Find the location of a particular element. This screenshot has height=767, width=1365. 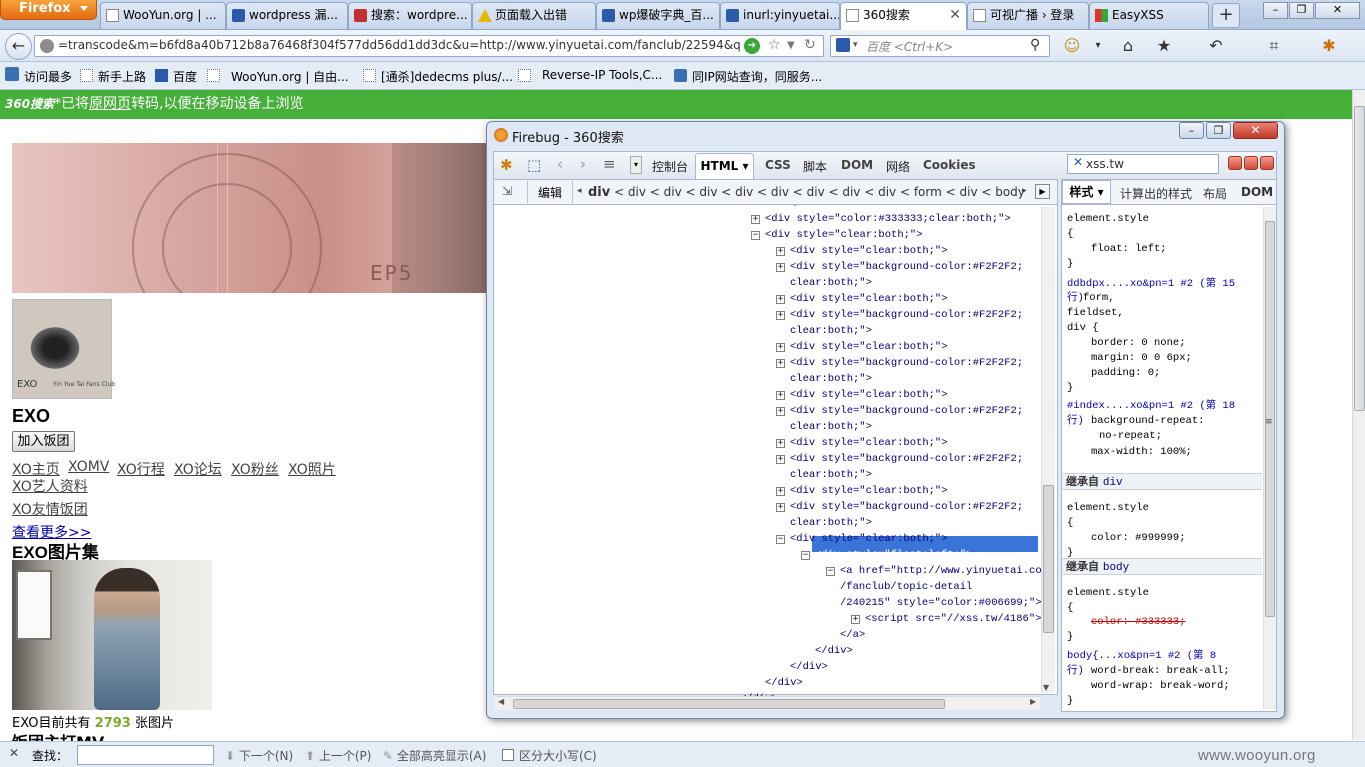

tab-load-error: 页面载入出错 is located at coordinates (534, 15).